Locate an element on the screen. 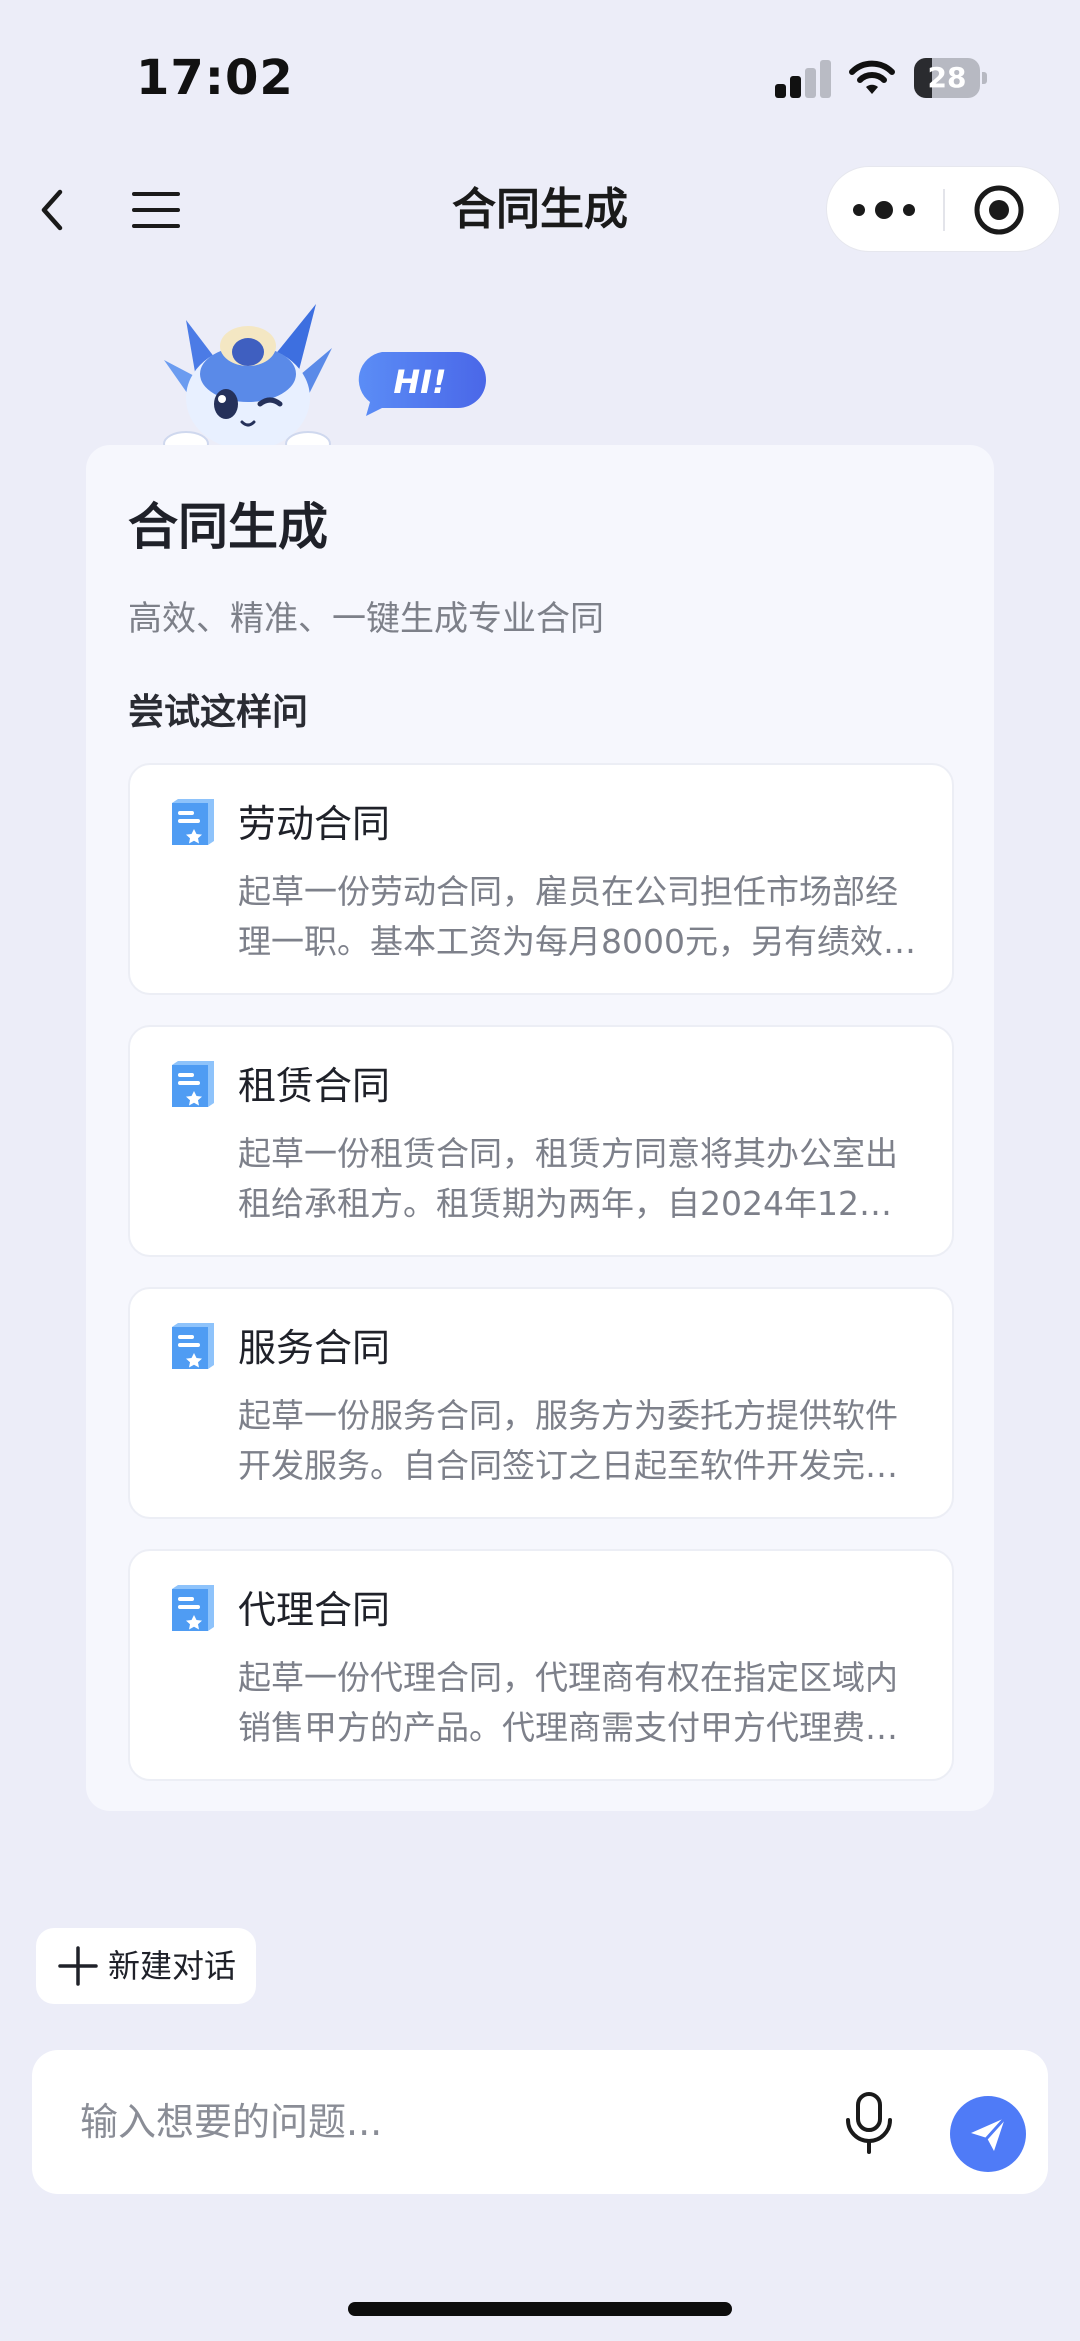 Image resolution: width=1080 pixels, height=2341 pixels. question-input is located at coordinates (450, 2122).